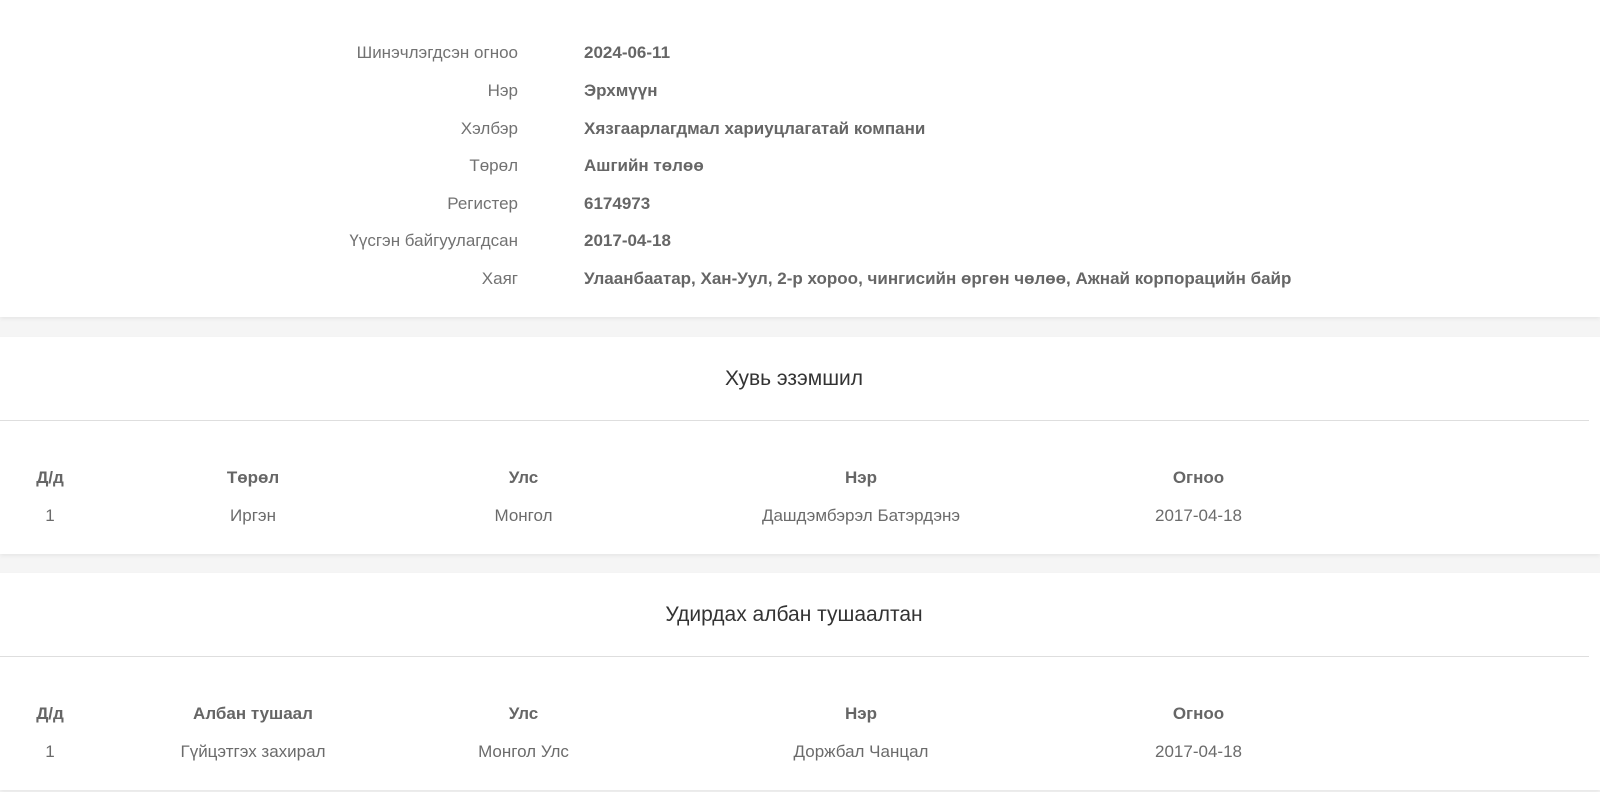 The image size is (1600, 792). I want to click on officials-col-country: Улс, so click(523, 713).